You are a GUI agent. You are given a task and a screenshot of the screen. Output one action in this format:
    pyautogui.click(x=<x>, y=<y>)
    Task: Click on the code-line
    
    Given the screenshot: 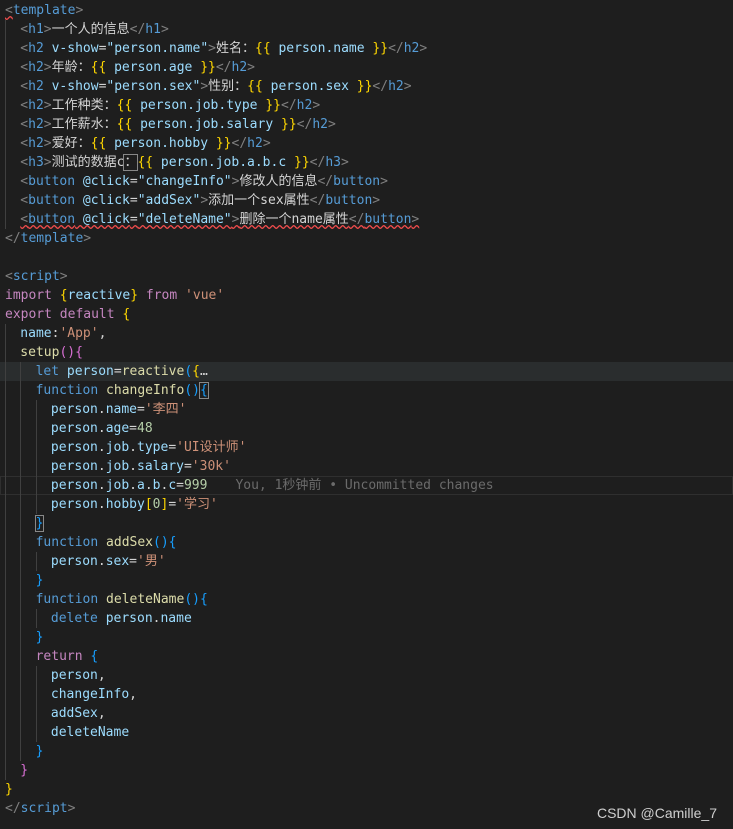 What is the action you would take?
    pyautogui.click(x=366, y=257)
    